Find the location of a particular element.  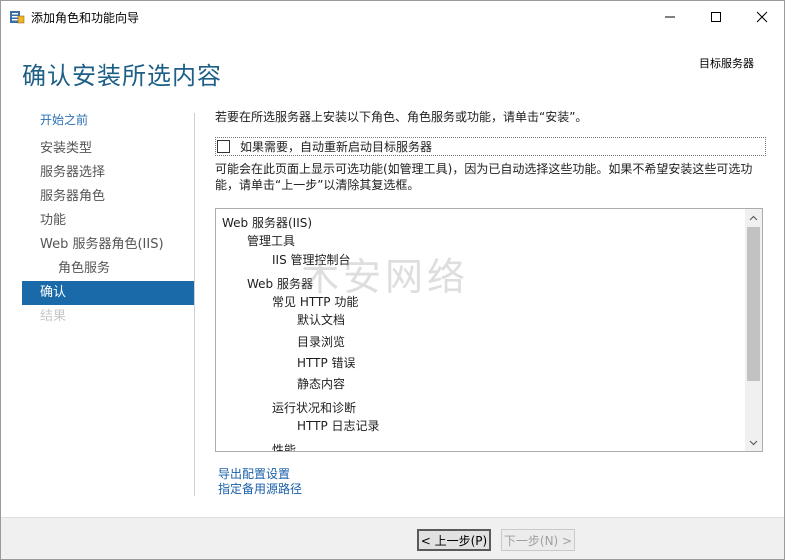

export-config-link: 导出配置设置 is located at coordinates (260, 474).